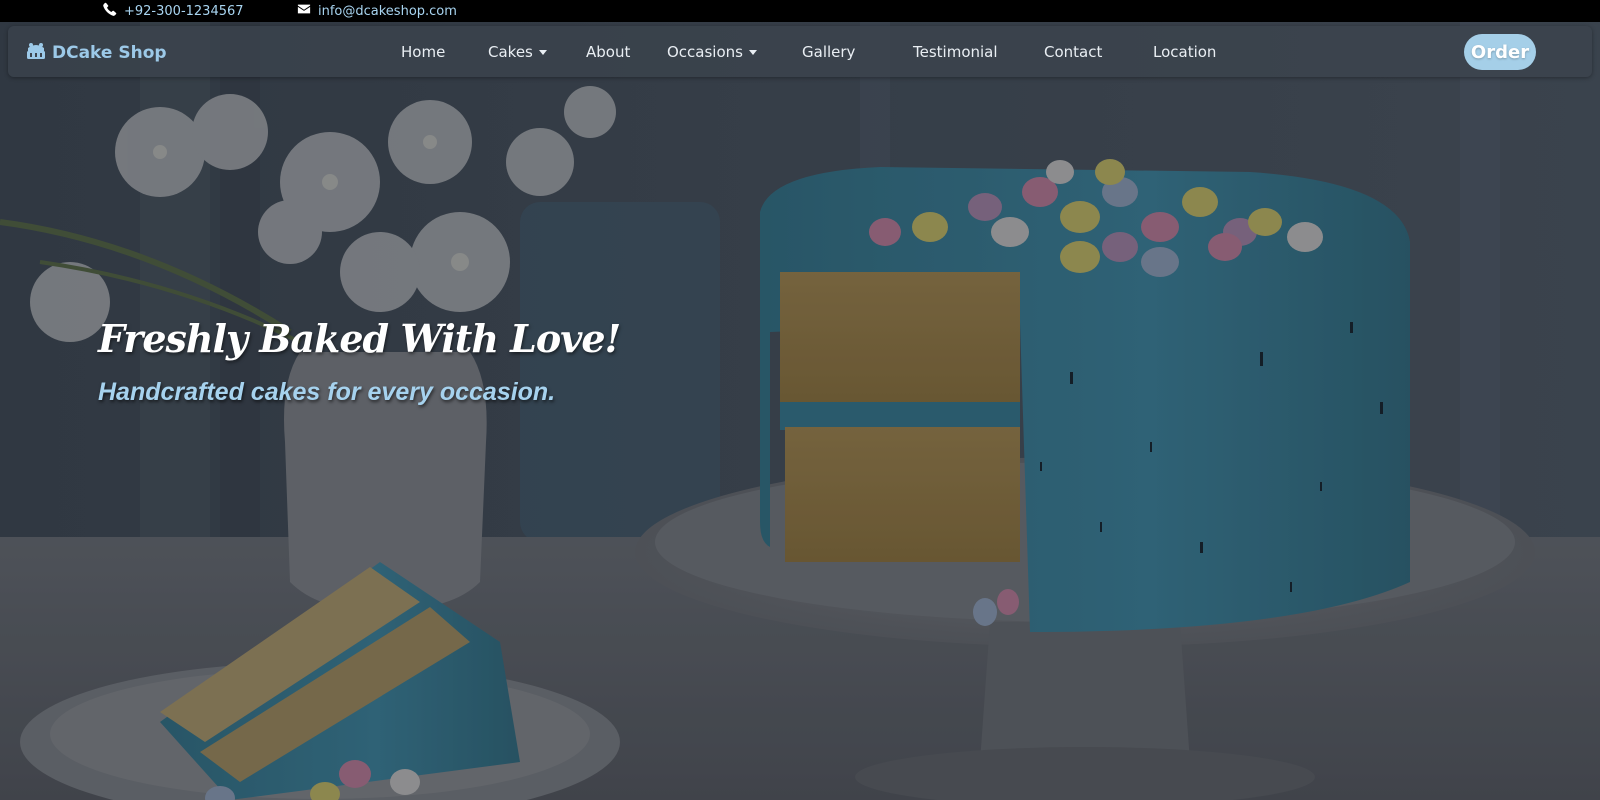  Describe the element at coordinates (110, 11) in the screenshot. I see `phone-icon` at that location.